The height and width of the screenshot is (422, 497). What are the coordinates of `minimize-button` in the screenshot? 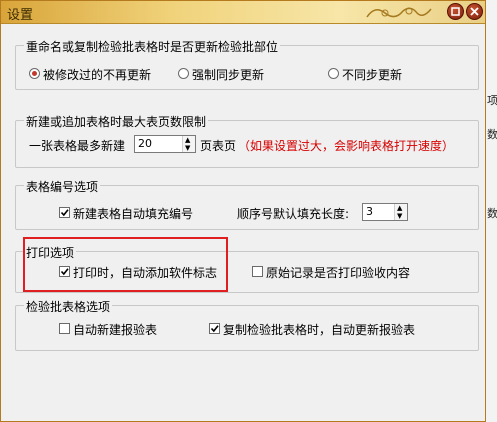 It's located at (455, 11).